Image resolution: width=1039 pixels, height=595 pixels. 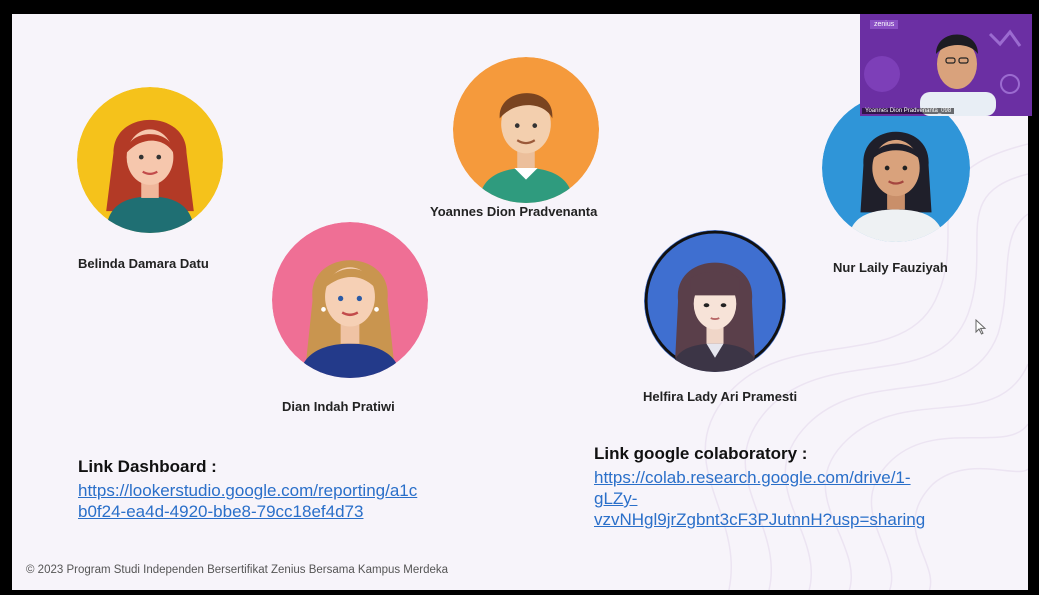 What do you see at coordinates (760, 519) in the screenshot?
I see `colab-link-line: vzvNHgl9jrZgbnt3cF3PJutnnH?usp=sharing` at bounding box center [760, 519].